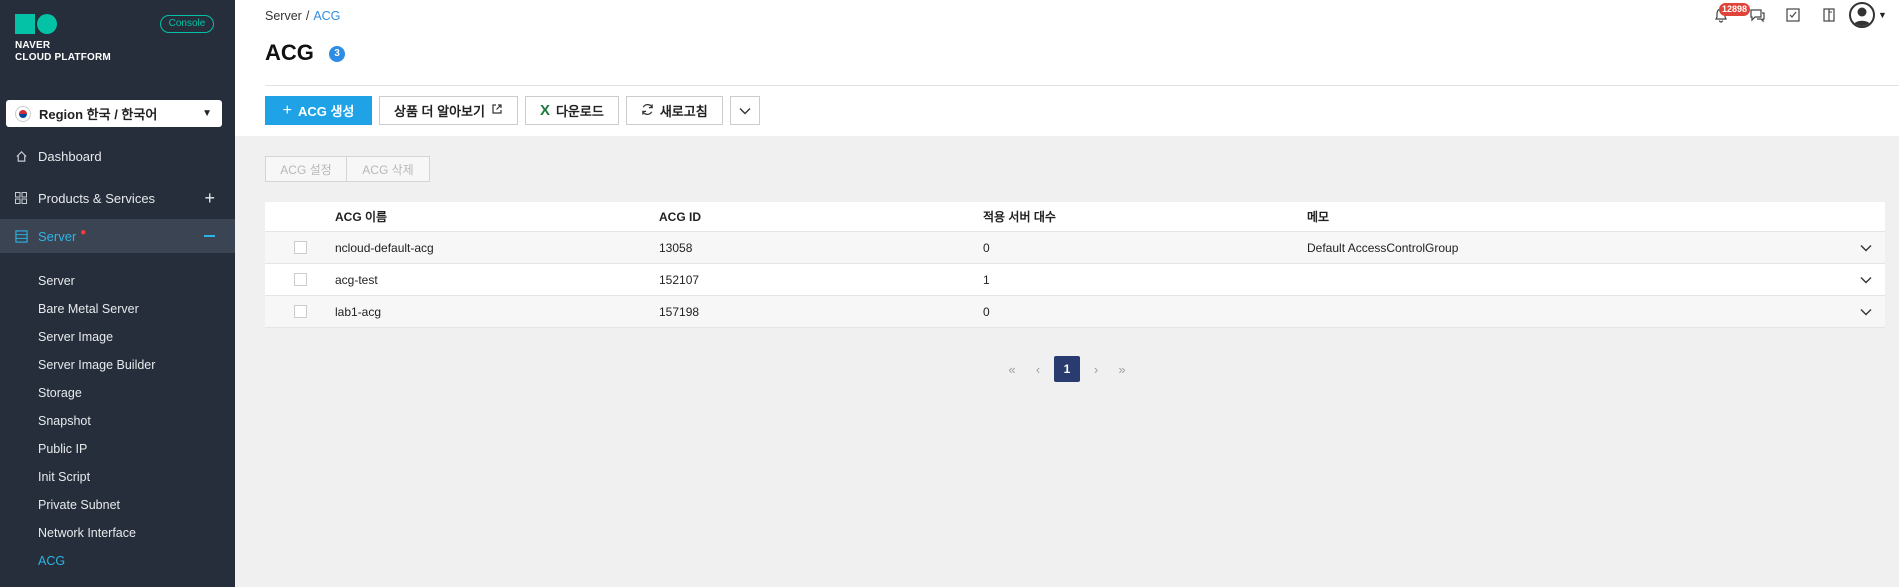  I want to click on cell-server-count: 1, so click(986, 279).